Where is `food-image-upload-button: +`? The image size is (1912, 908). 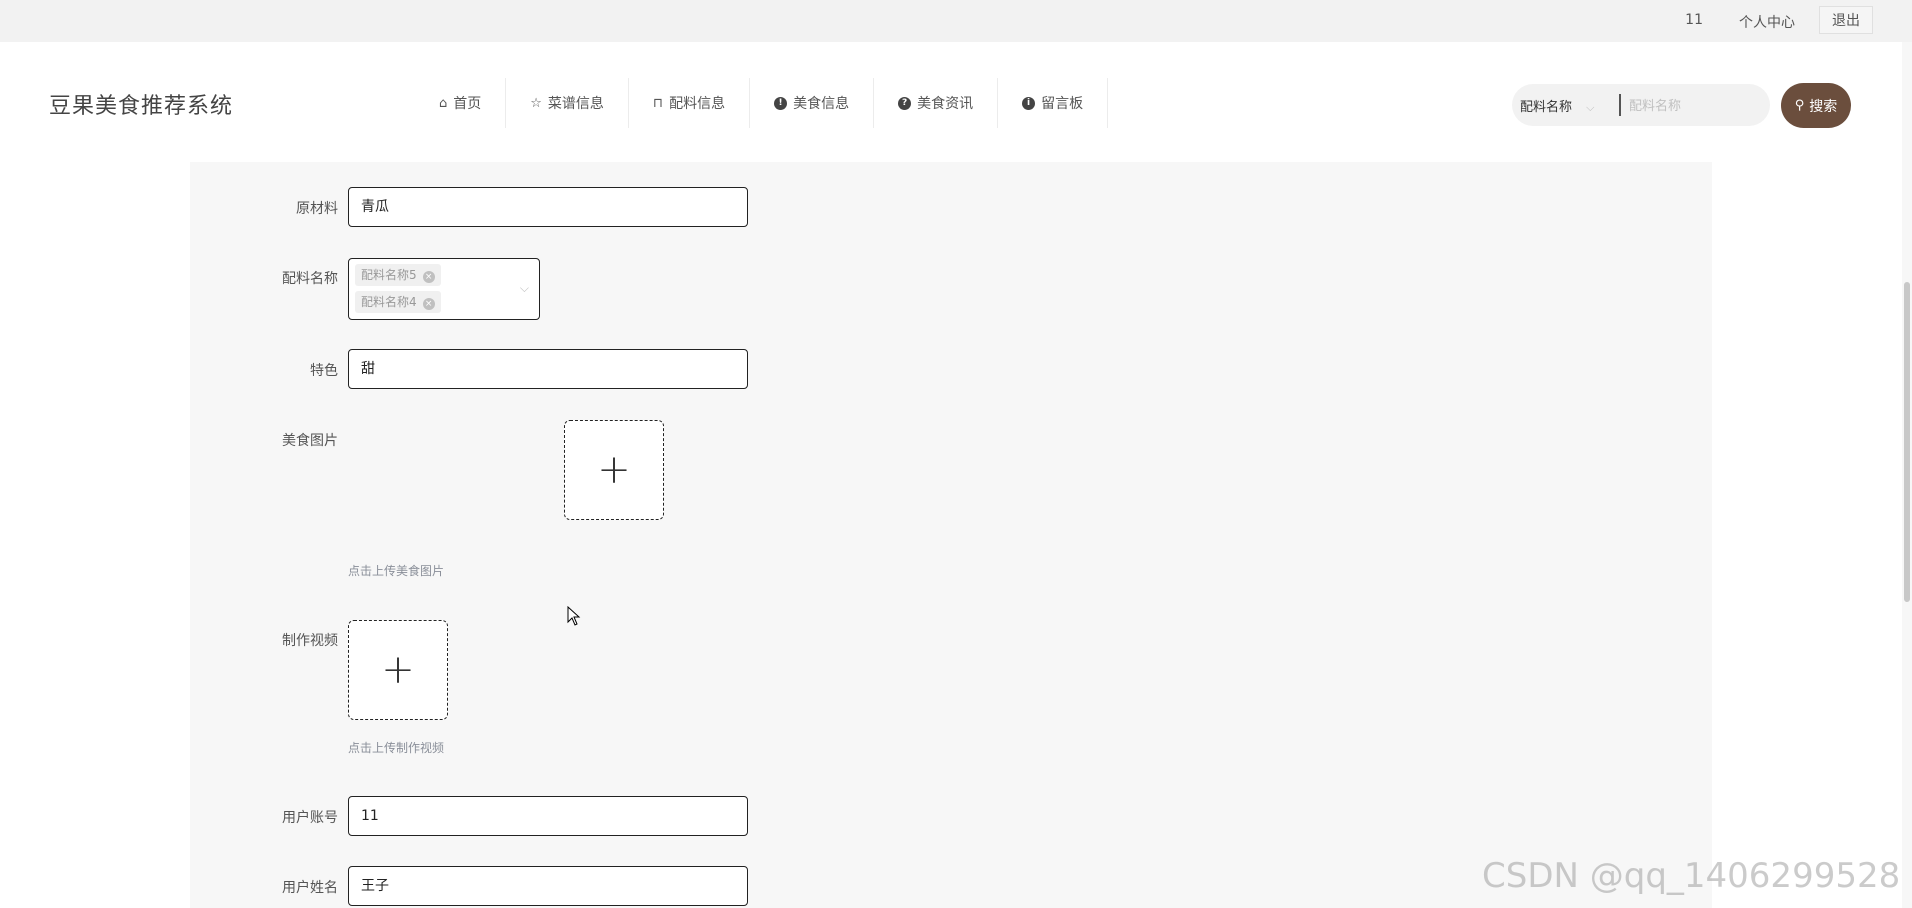
food-image-upload-button: + is located at coordinates (614, 470).